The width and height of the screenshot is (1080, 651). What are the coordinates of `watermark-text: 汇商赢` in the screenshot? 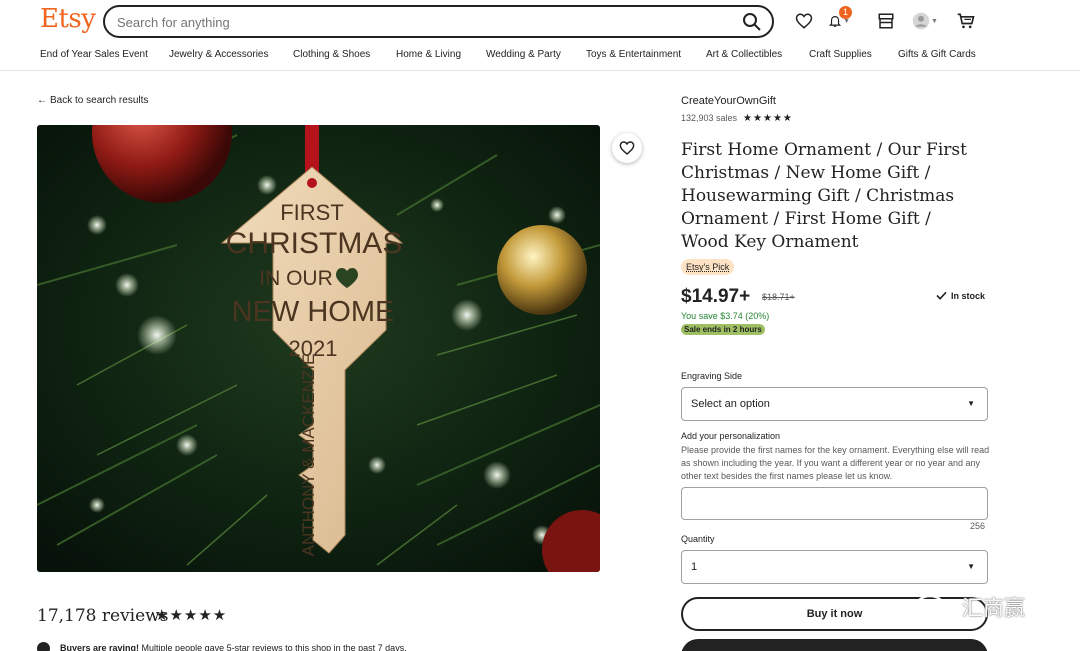 It's located at (993, 608).